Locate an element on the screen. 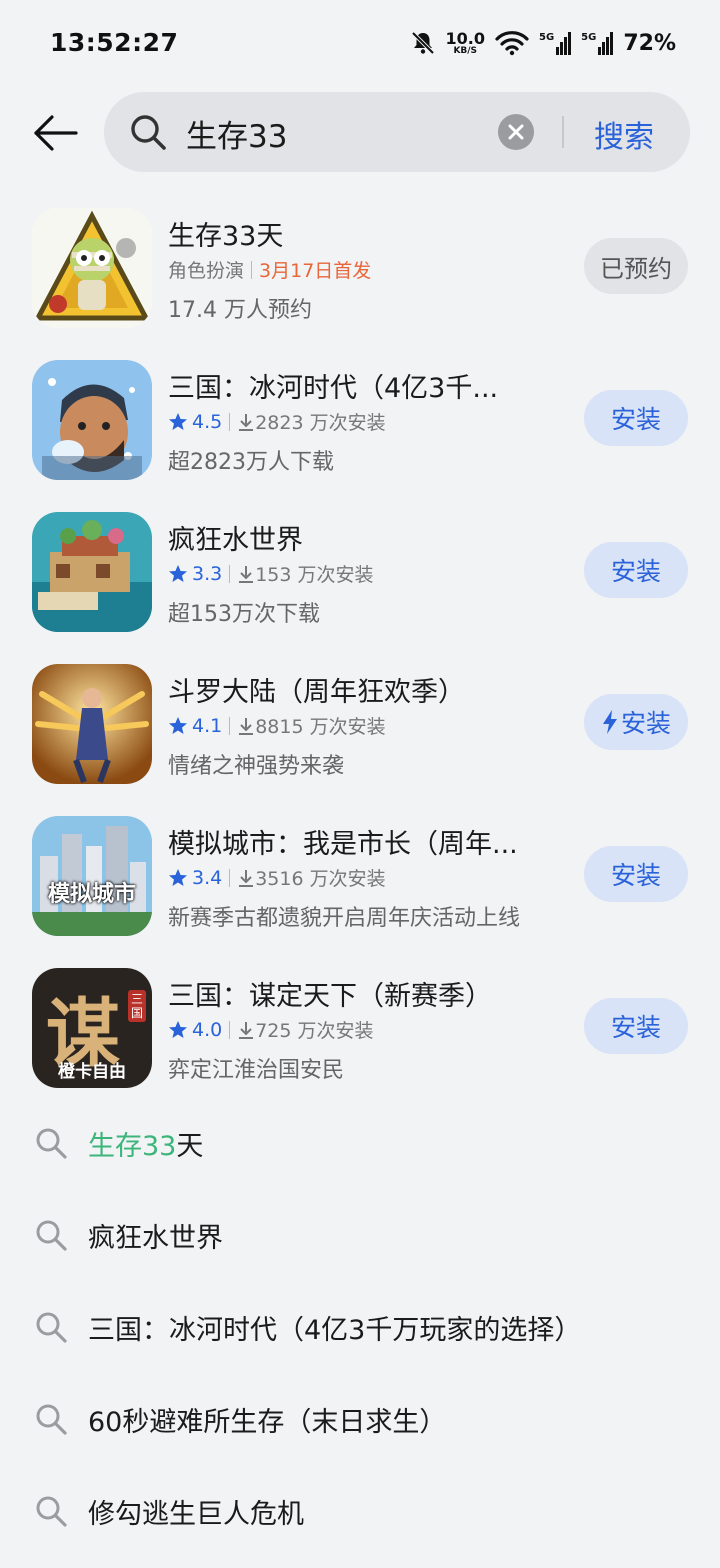  install-count: 8815 万次安装 is located at coordinates (320, 727).